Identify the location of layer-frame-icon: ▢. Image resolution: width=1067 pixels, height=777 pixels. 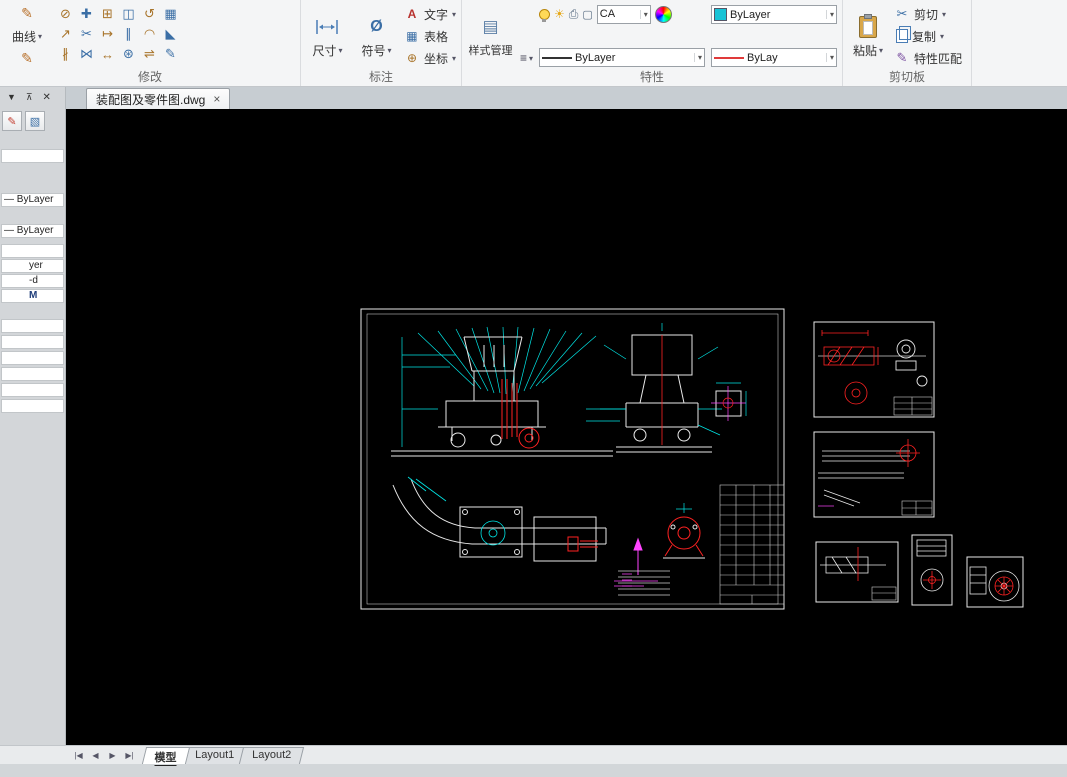
(587, 14).